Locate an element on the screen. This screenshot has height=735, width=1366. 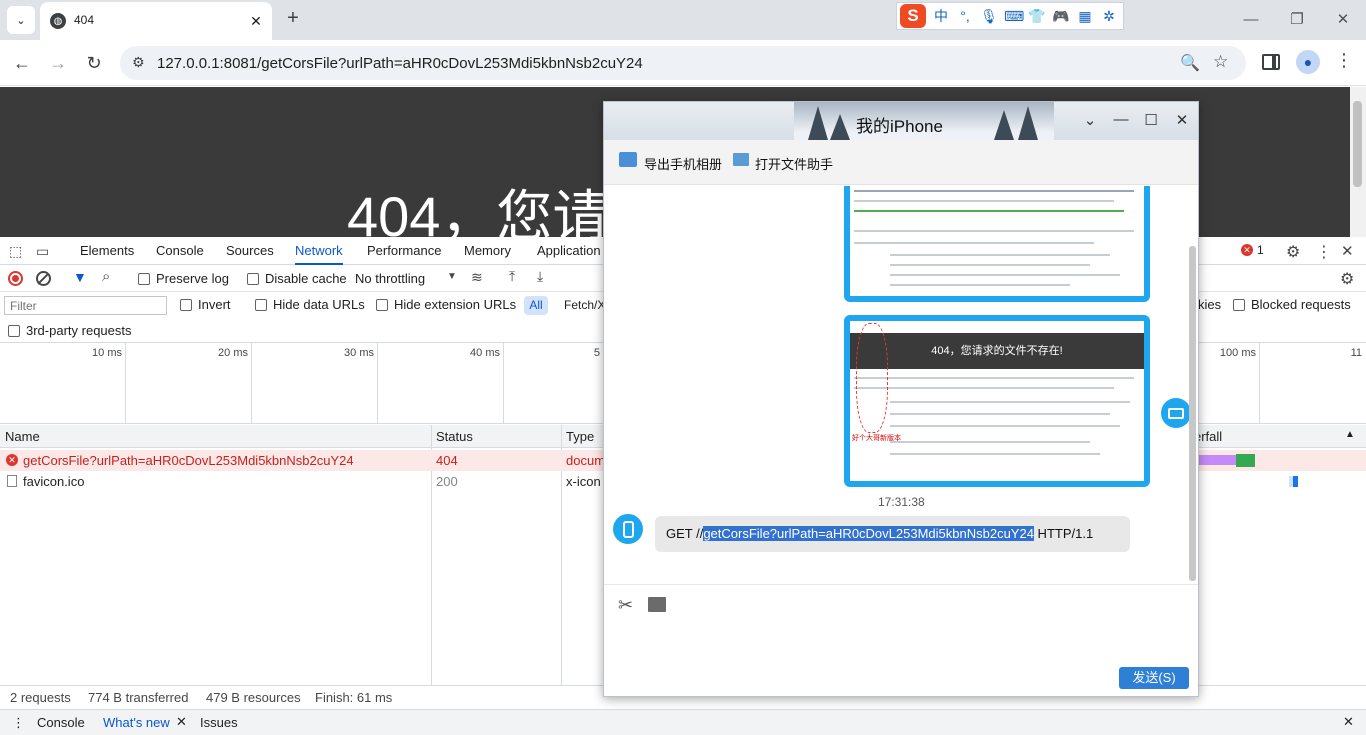
column-header-name: Name is located at coordinates (22, 436).